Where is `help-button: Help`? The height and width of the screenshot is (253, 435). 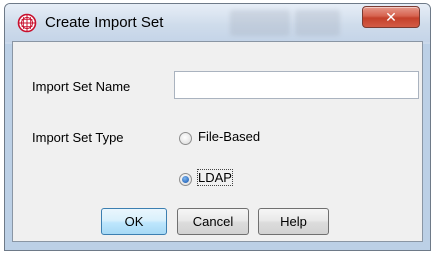 help-button: Help is located at coordinates (293, 221).